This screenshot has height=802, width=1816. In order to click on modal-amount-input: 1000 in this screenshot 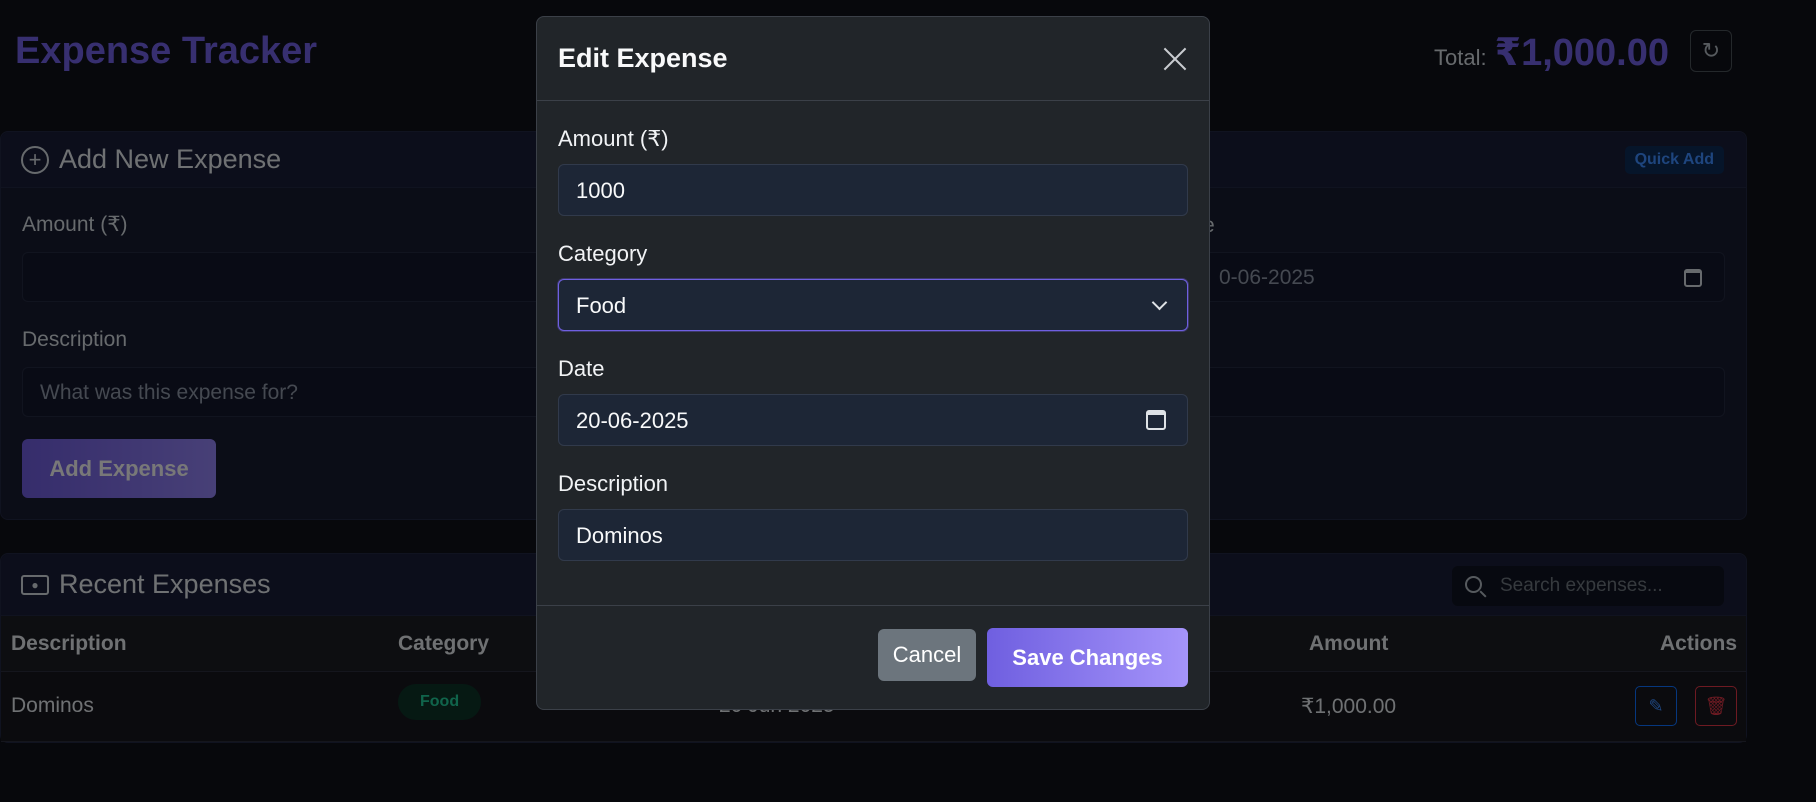, I will do `click(873, 190)`.